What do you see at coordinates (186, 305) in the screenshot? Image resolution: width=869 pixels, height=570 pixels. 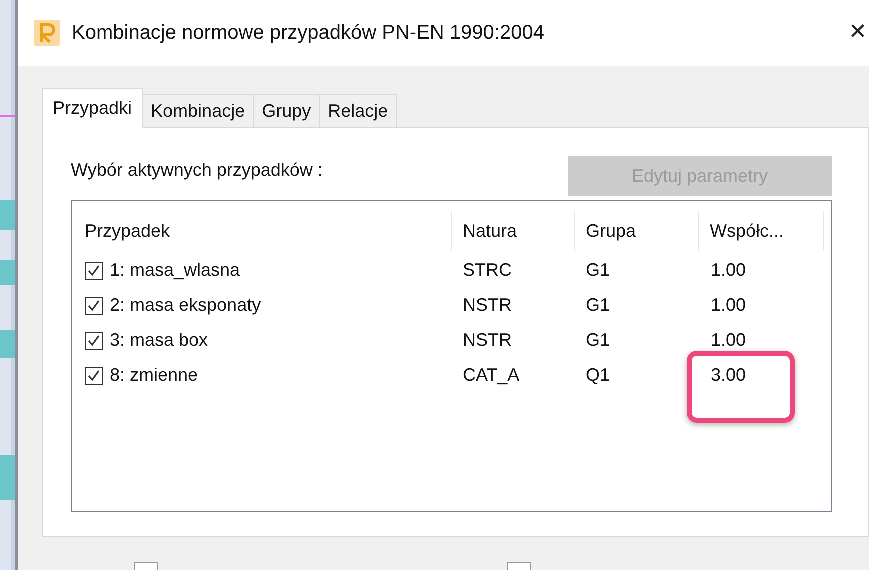 I see `table-cell: 2: masa eksponaty` at bounding box center [186, 305].